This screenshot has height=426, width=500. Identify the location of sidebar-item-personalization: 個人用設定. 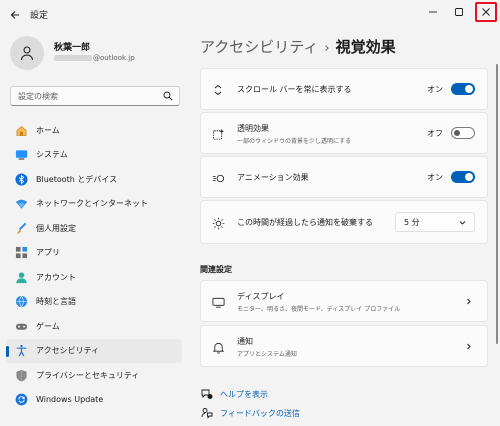
(94, 228).